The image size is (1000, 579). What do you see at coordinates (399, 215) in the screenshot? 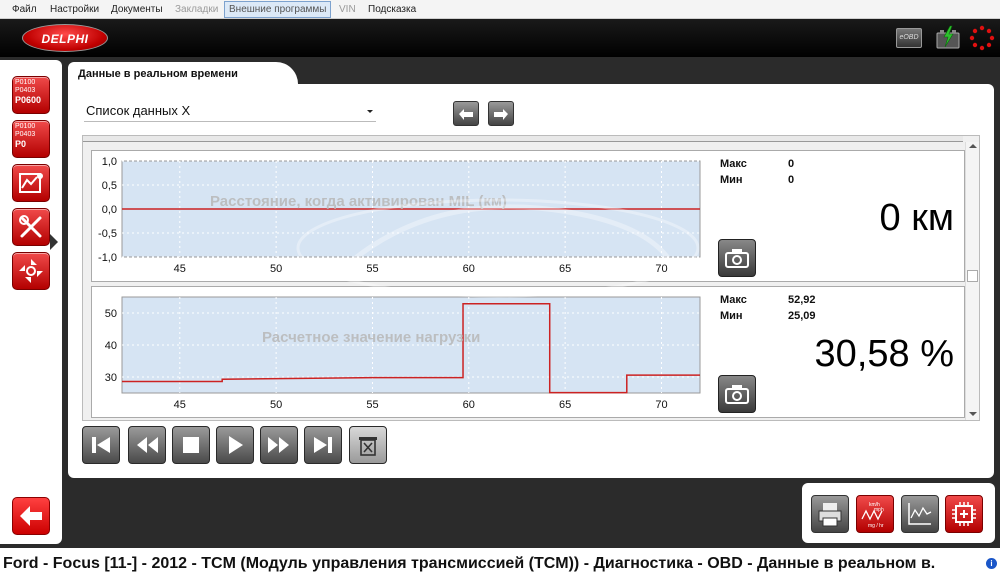
I see `mil-distance-chart: 45 50 55 60 65 70 1,0 0,5 0,0 -0,5 -1,0` at bounding box center [399, 215].